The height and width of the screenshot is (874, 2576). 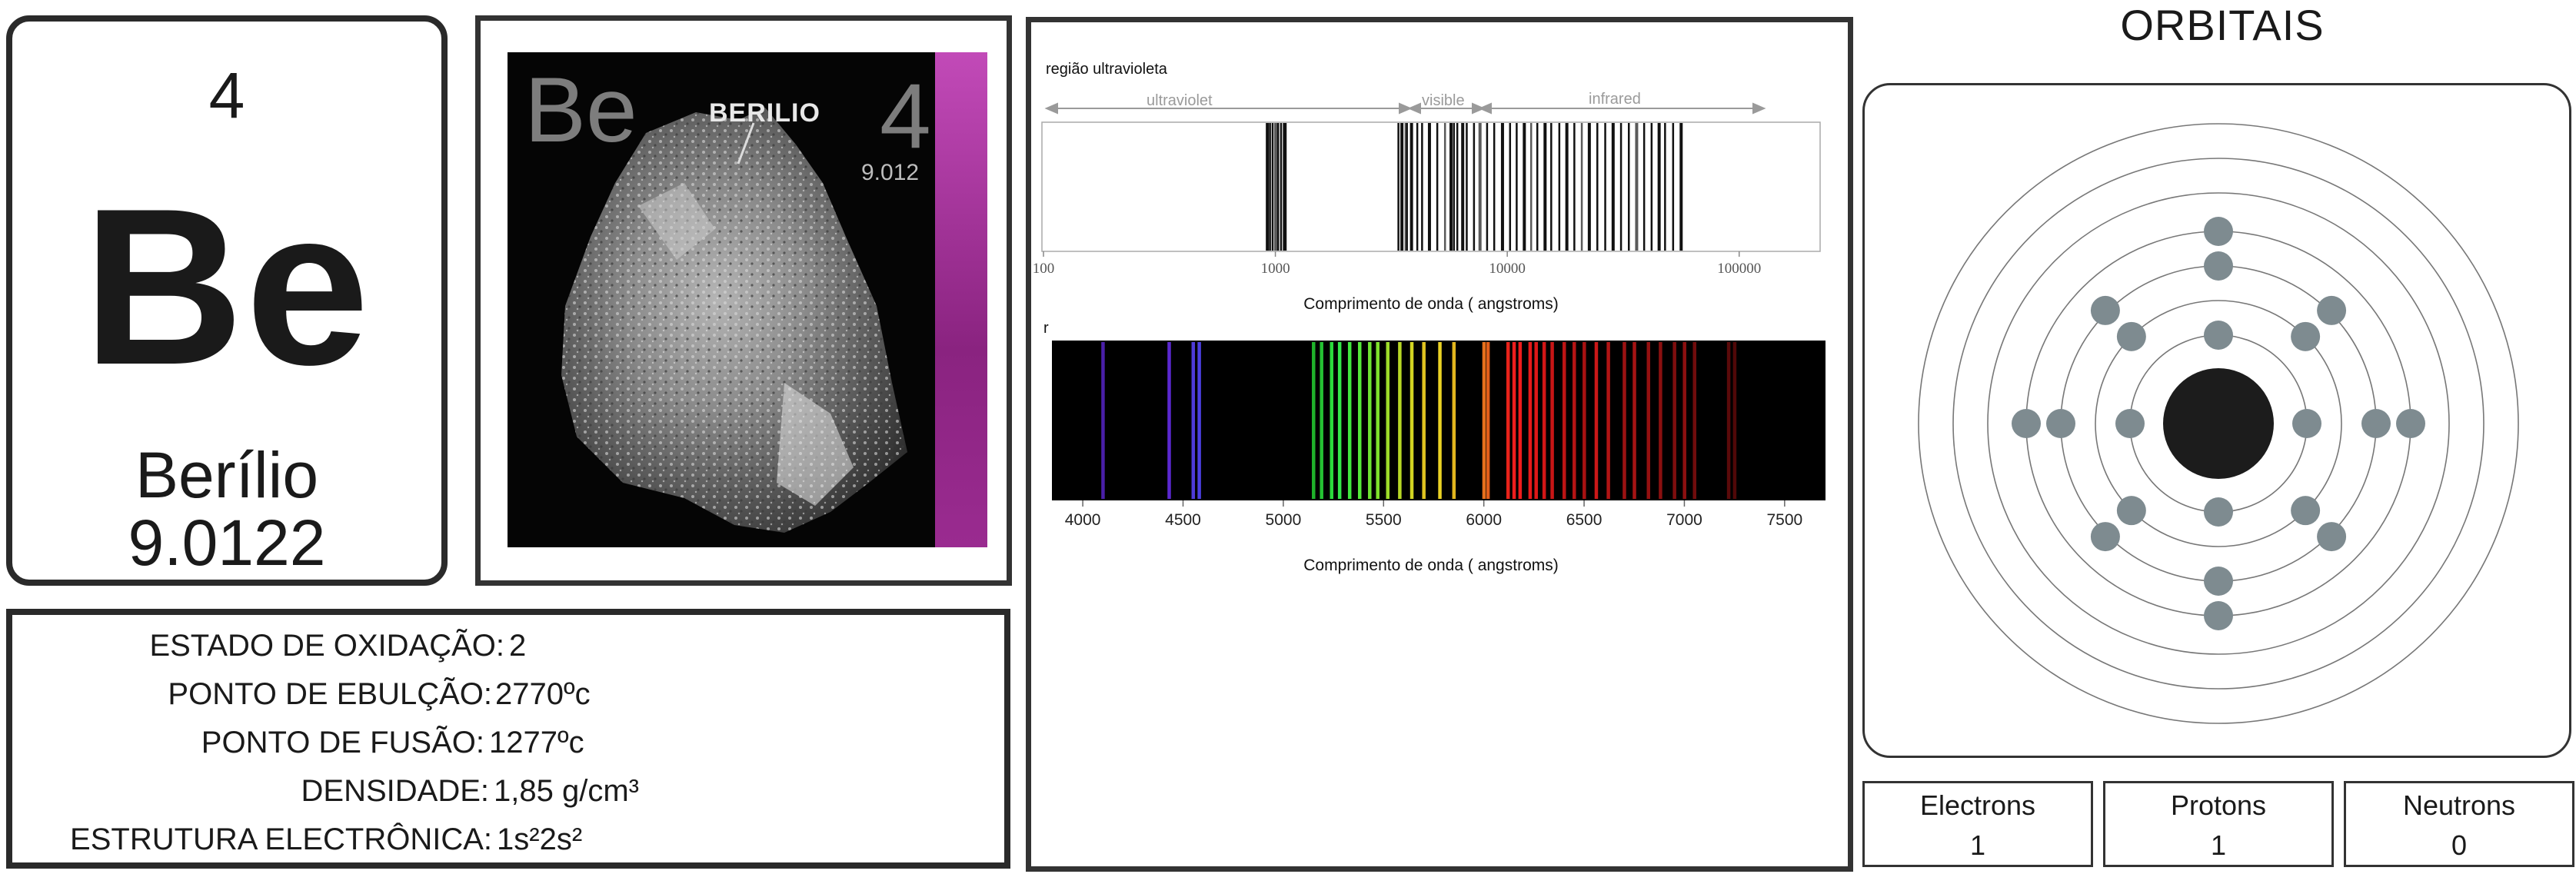 What do you see at coordinates (508, 648) in the screenshot?
I see `property-row: ESTADO DE OXIDAÇÃO: 2` at bounding box center [508, 648].